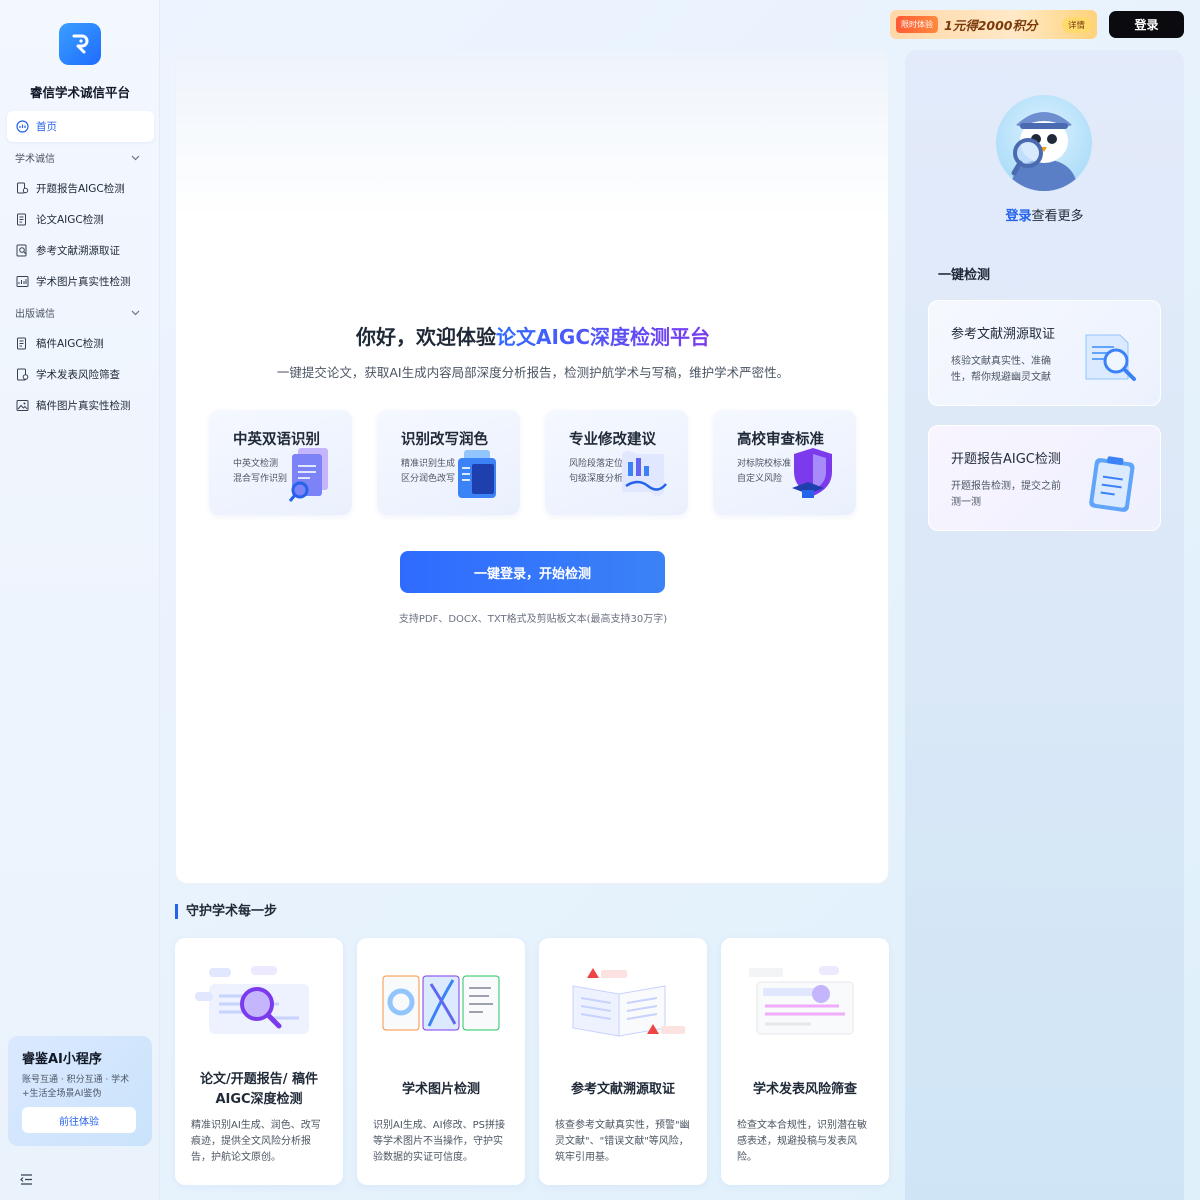  Describe the element at coordinates (644, 473) in the screenshot. I see `analysis-chart-icon` at that location.